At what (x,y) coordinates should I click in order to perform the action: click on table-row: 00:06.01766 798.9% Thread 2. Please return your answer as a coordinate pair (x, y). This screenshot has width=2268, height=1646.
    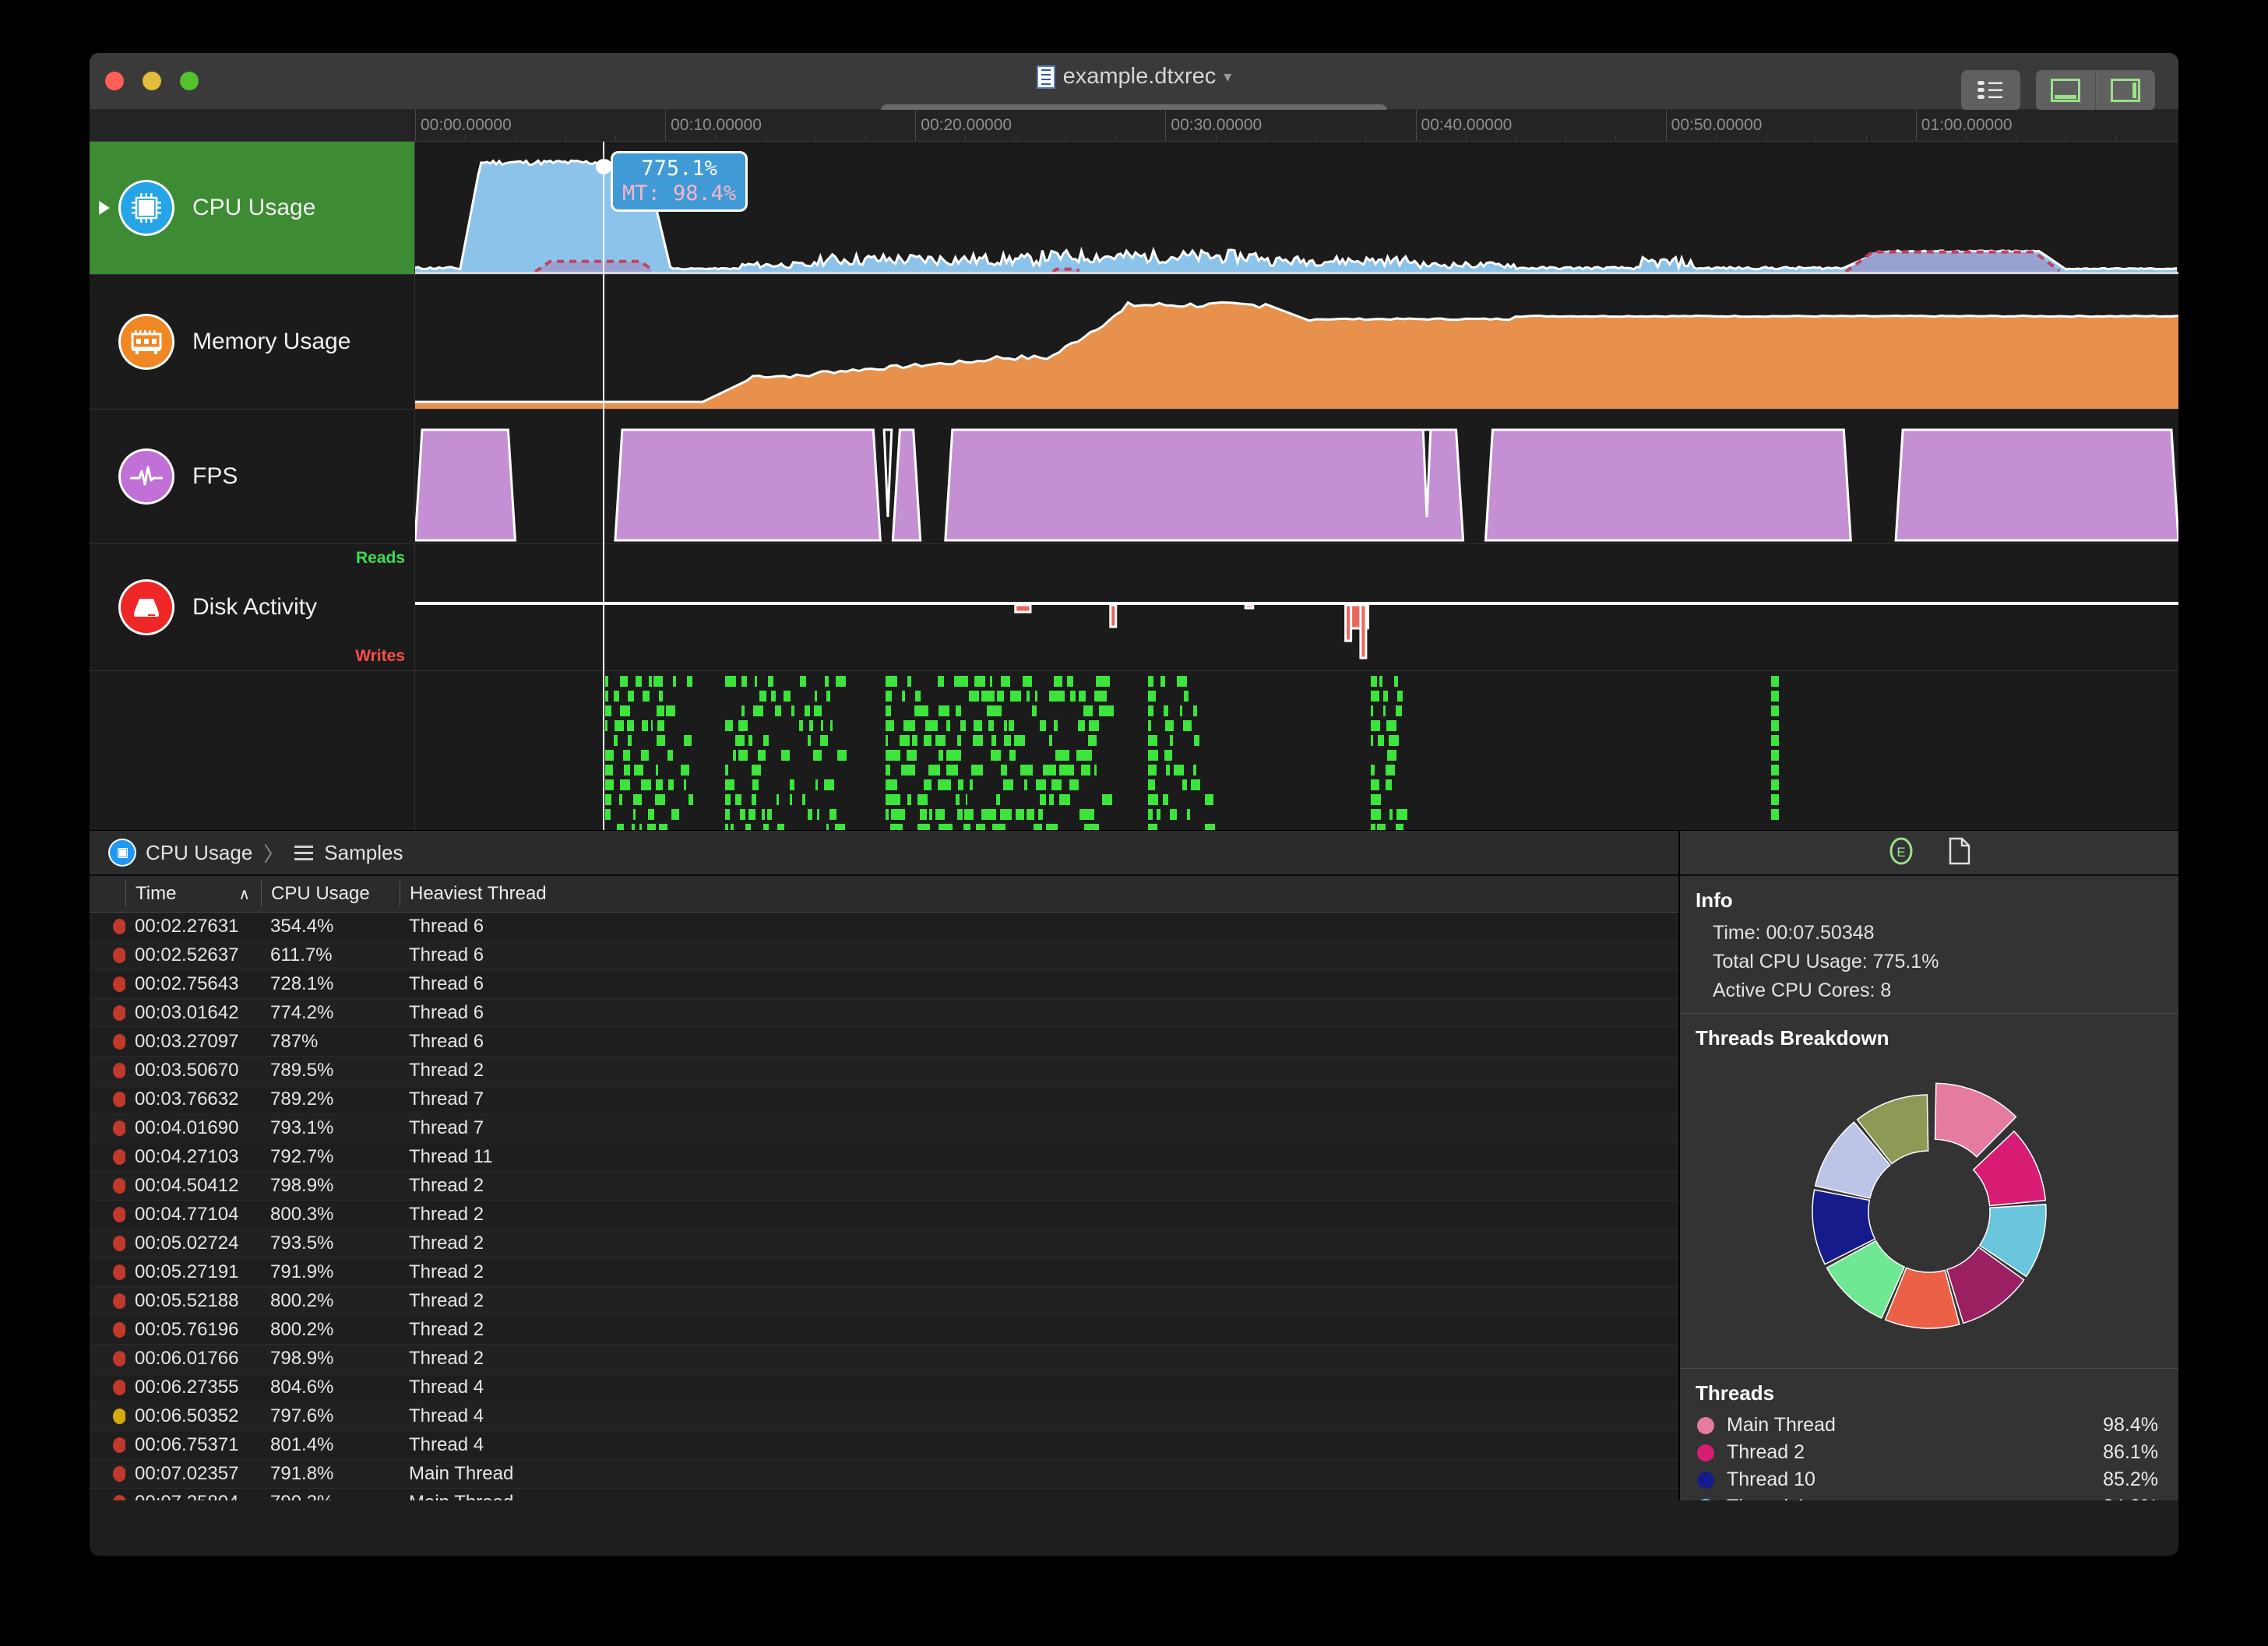
    Looking at the image, I should click on (884, 1359).